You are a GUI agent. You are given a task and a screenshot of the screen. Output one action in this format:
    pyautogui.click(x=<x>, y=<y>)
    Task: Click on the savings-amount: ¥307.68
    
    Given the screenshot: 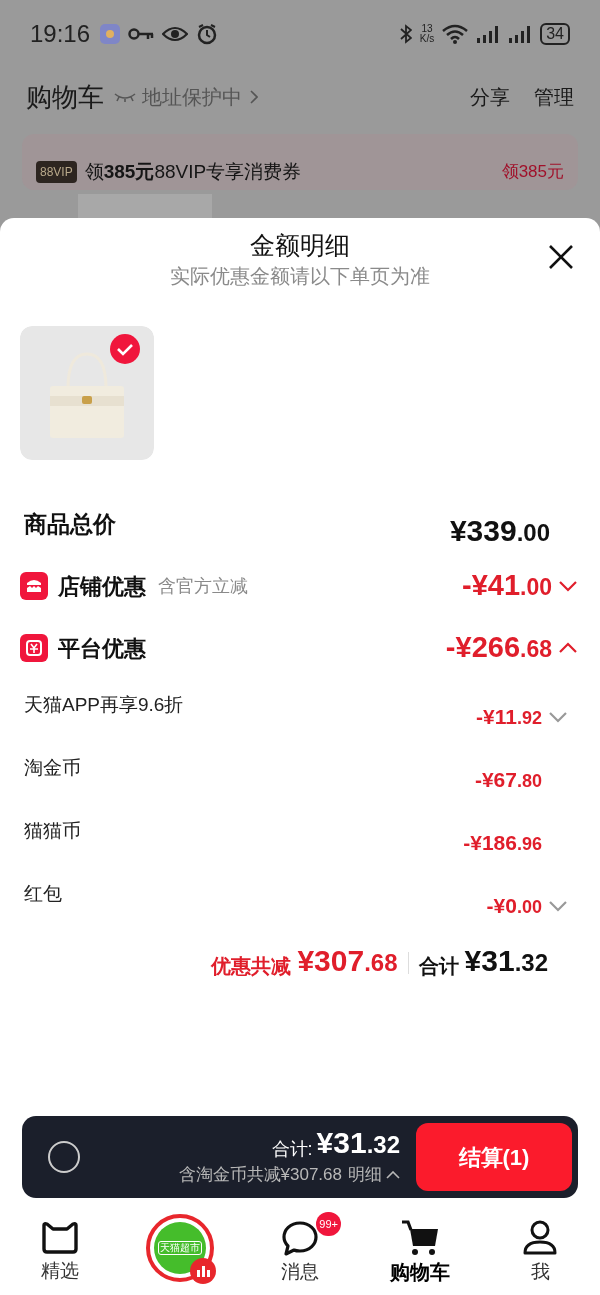 What is the action you would take?
    pyautogui.click(x=347, y=961)
    